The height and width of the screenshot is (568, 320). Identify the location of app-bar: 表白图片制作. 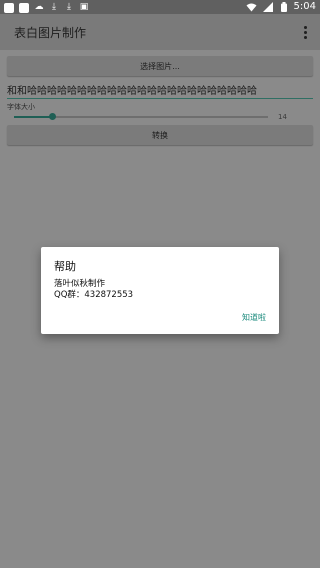
(160, 32).